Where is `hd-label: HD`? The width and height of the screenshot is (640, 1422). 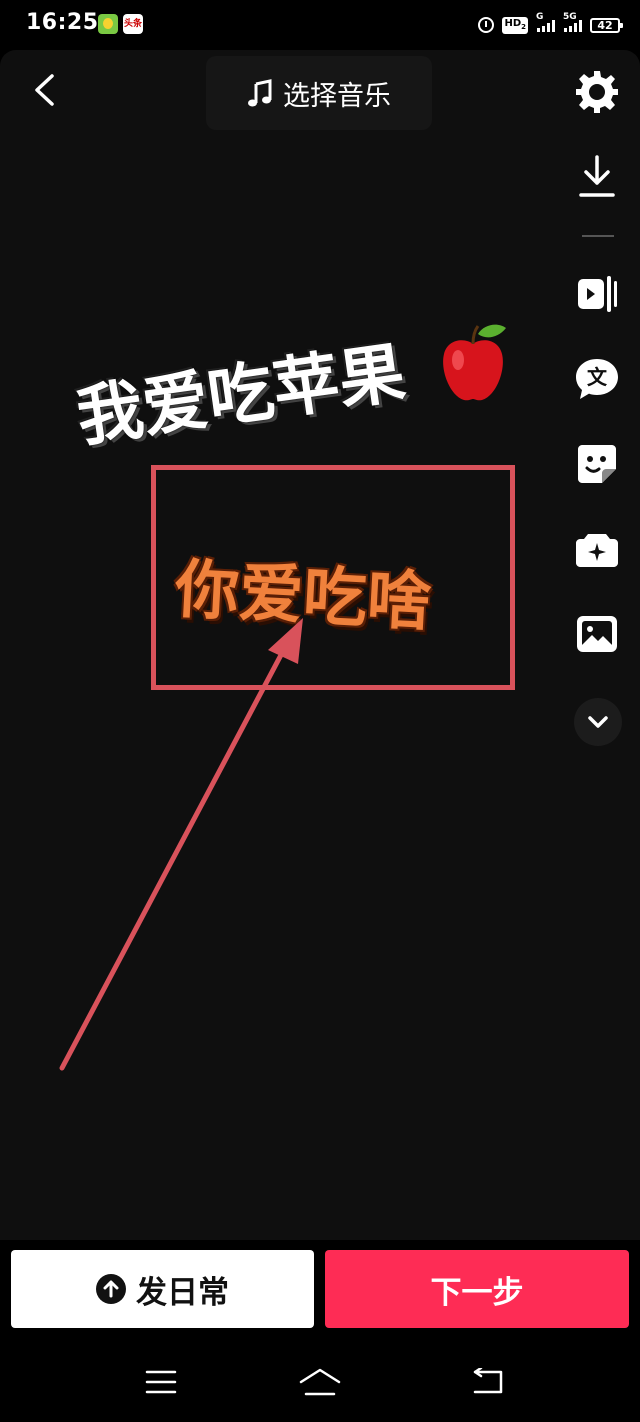 hd-label: HD is located at coordinates (513, 23).